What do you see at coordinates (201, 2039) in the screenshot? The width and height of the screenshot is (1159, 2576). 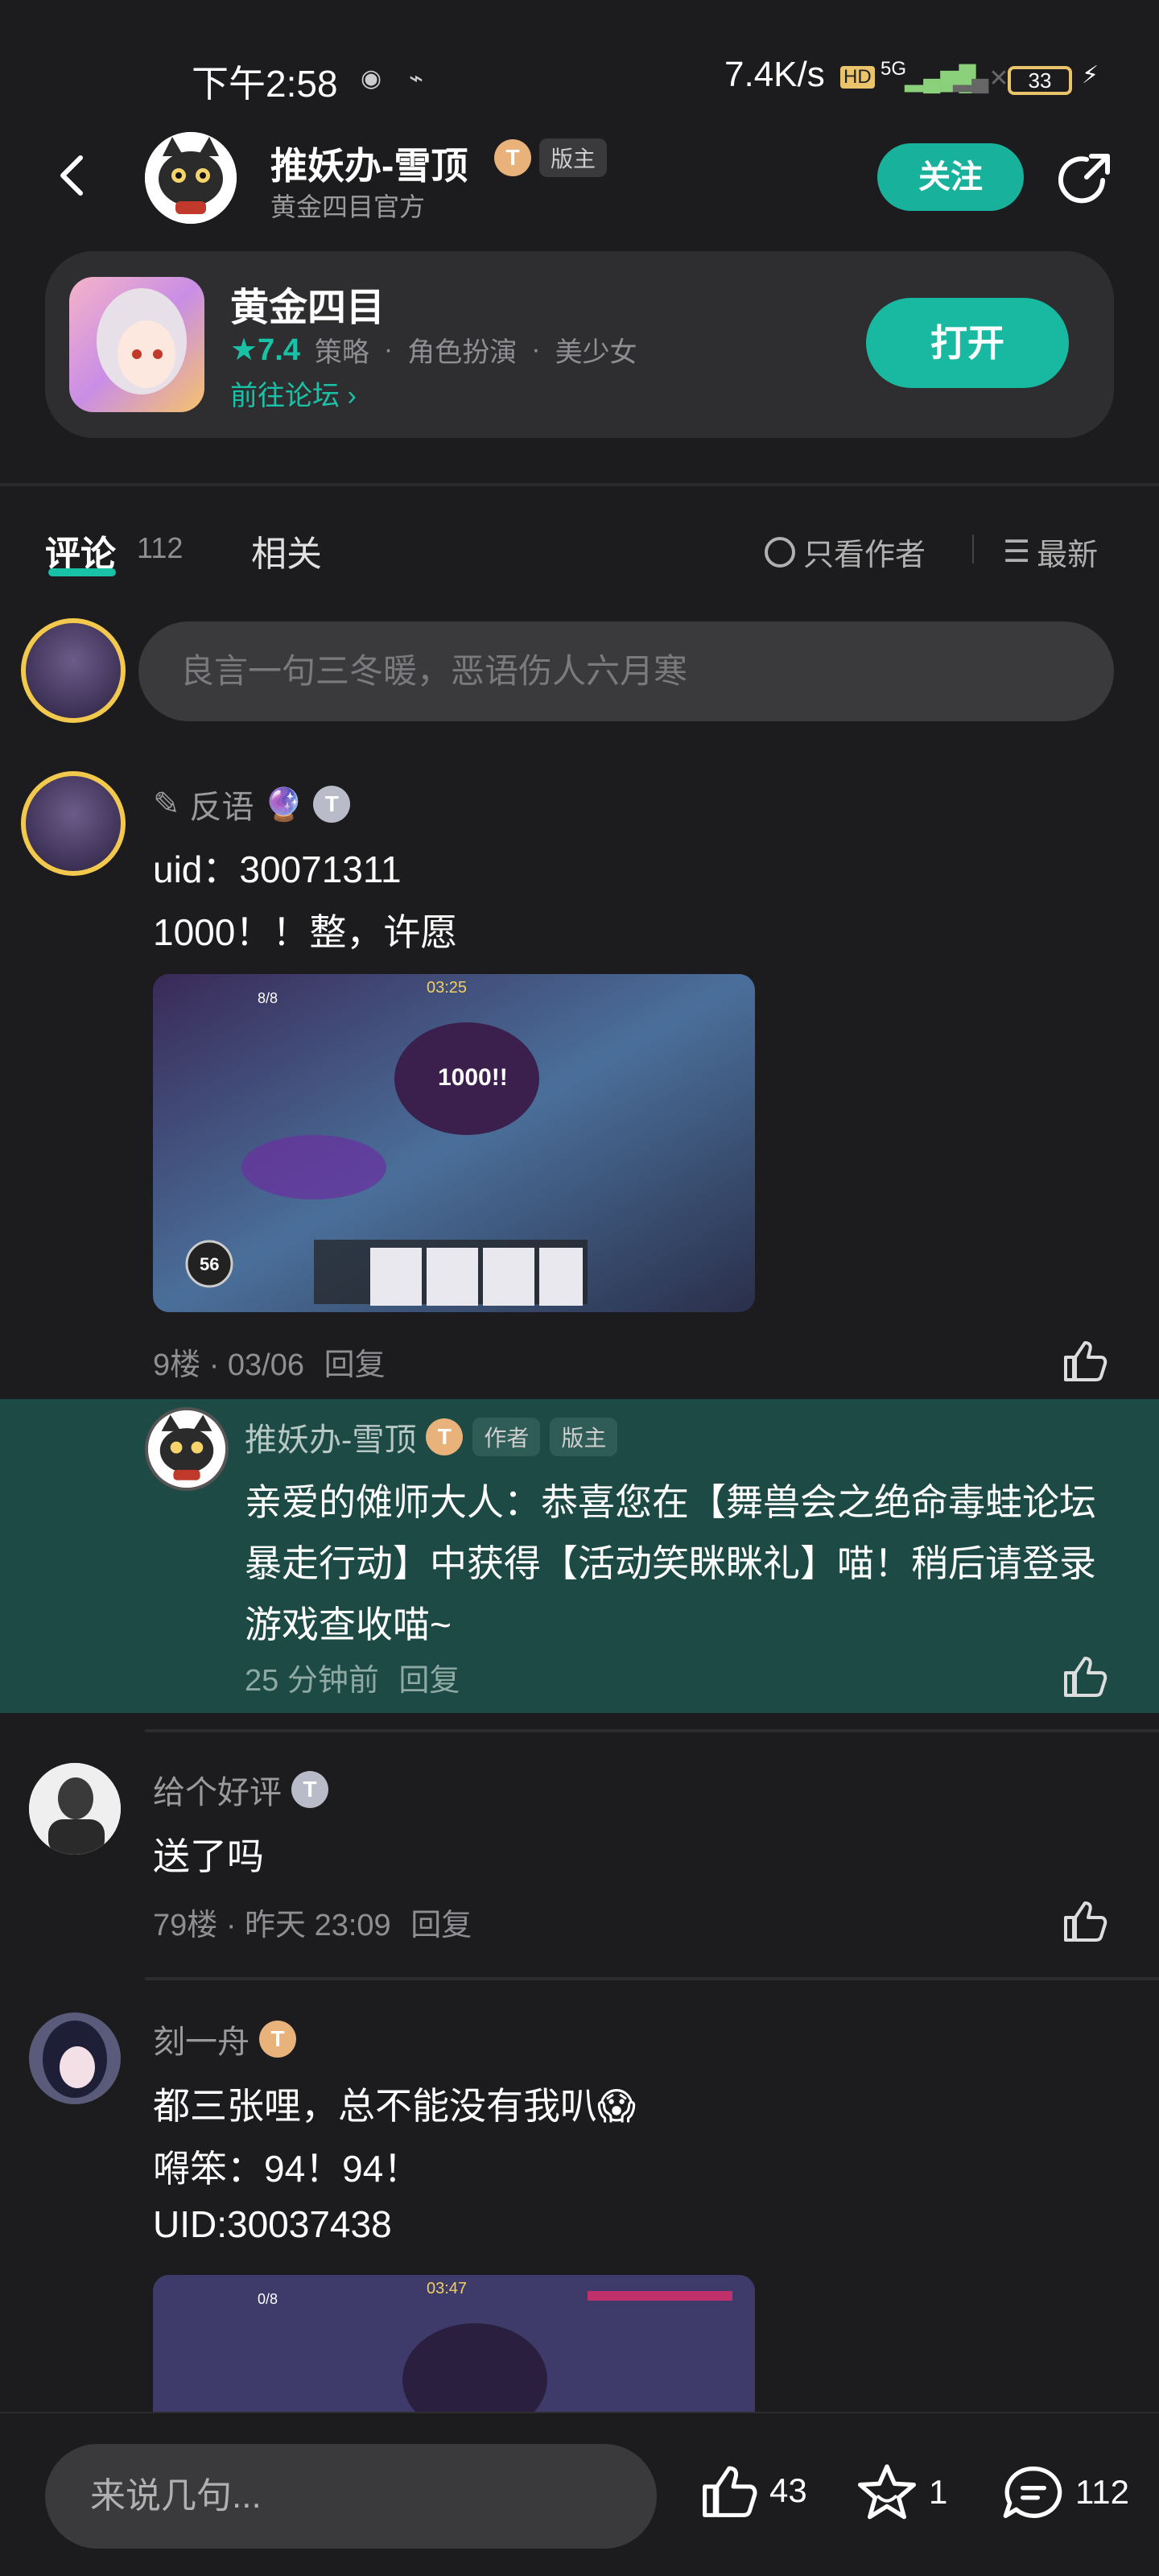 I see `commenter-name: 刻一舟` at bounding box center [201, 2039].